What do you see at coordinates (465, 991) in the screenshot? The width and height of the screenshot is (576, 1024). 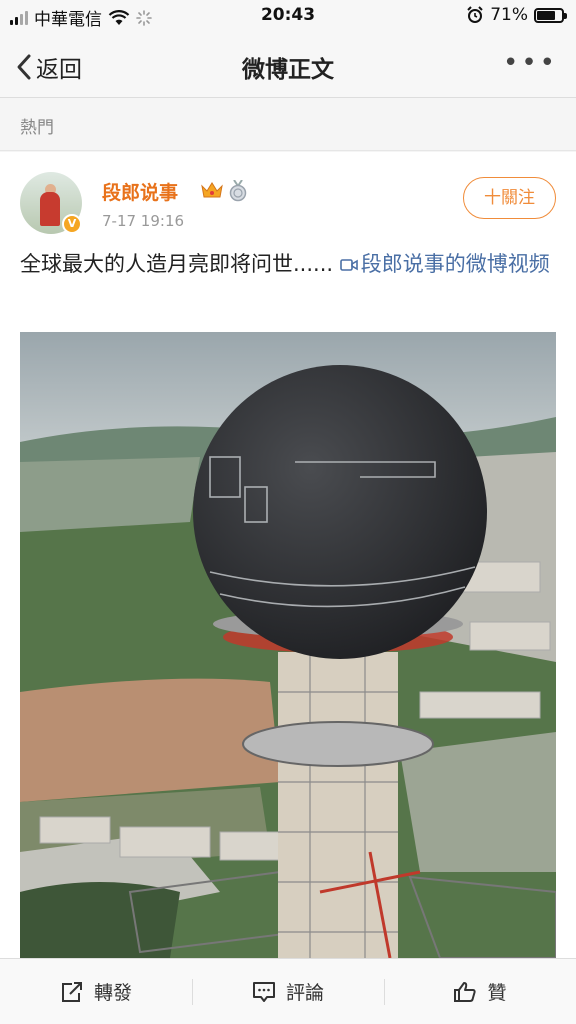 I see `thumbs-up-icon` at bounding box center [465, 991].